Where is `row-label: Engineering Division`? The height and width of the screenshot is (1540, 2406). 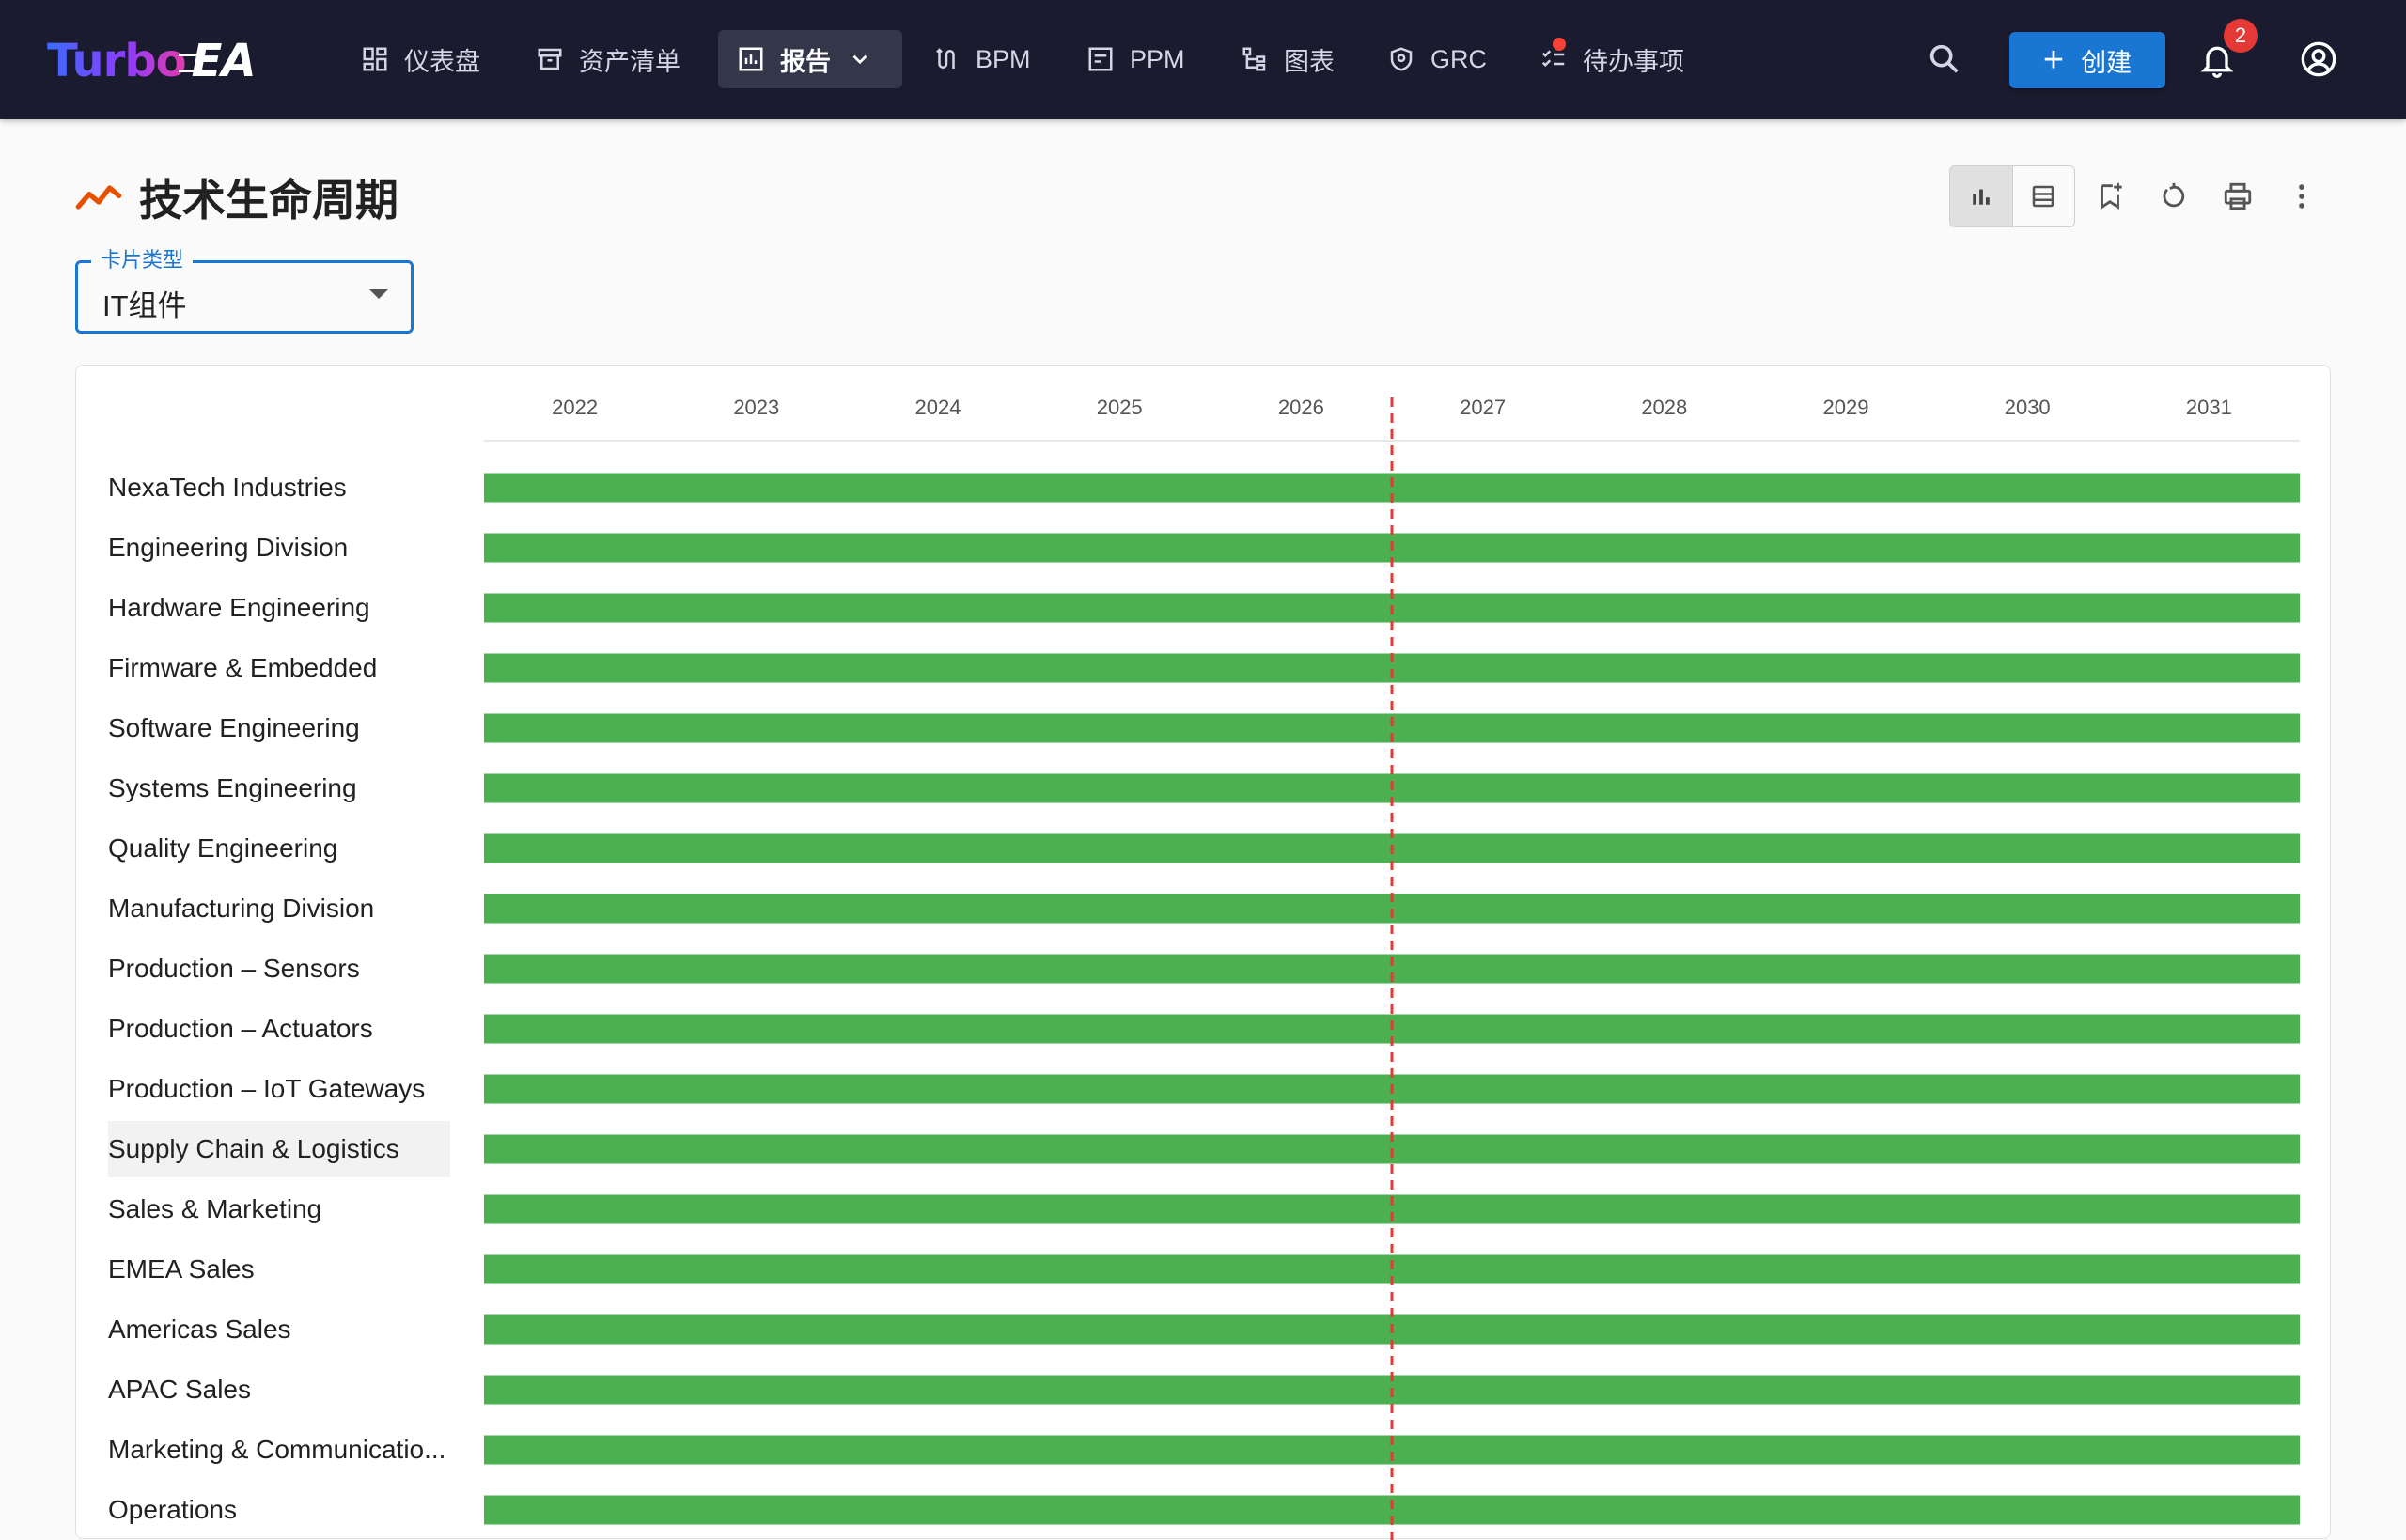
row-label: Engineering Division is located at coordinates (279, 548).